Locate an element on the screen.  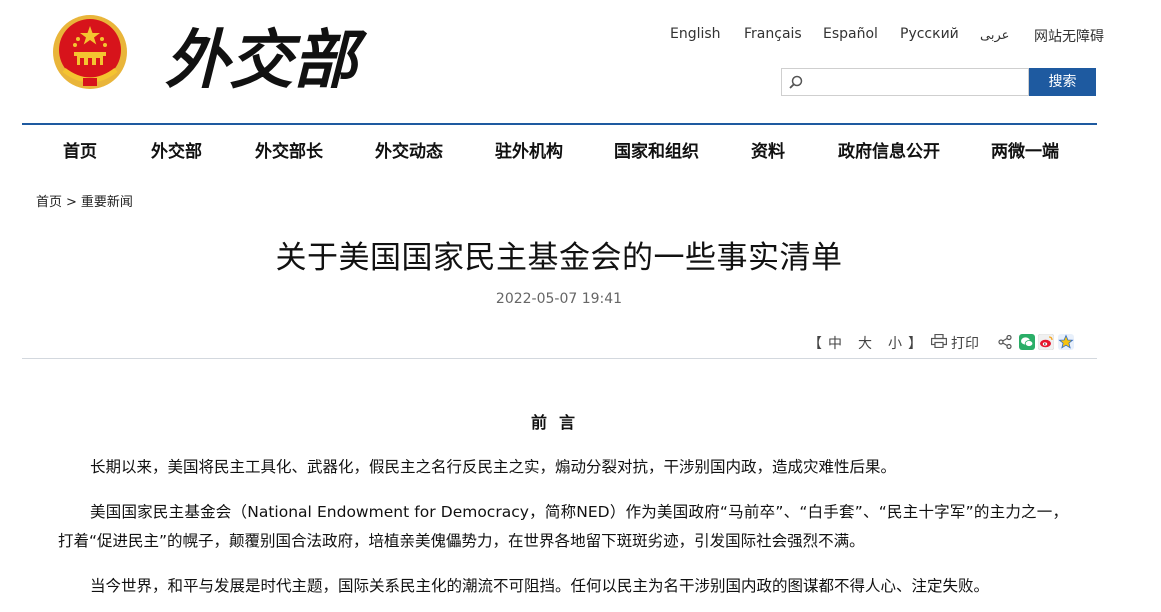
site-logo: 外交部 is located at coordinates (266, 60).